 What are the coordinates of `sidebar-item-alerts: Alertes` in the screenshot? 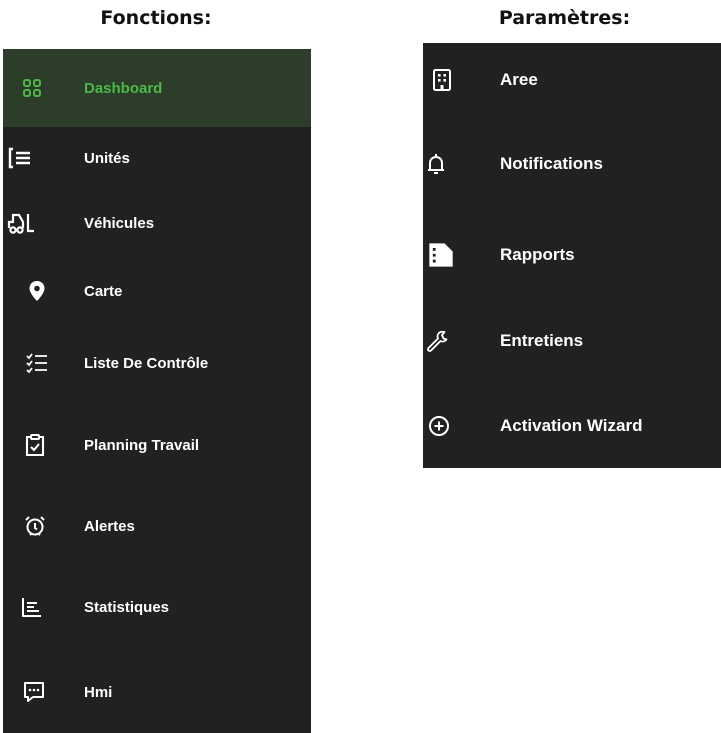 It's located at (157, 526).